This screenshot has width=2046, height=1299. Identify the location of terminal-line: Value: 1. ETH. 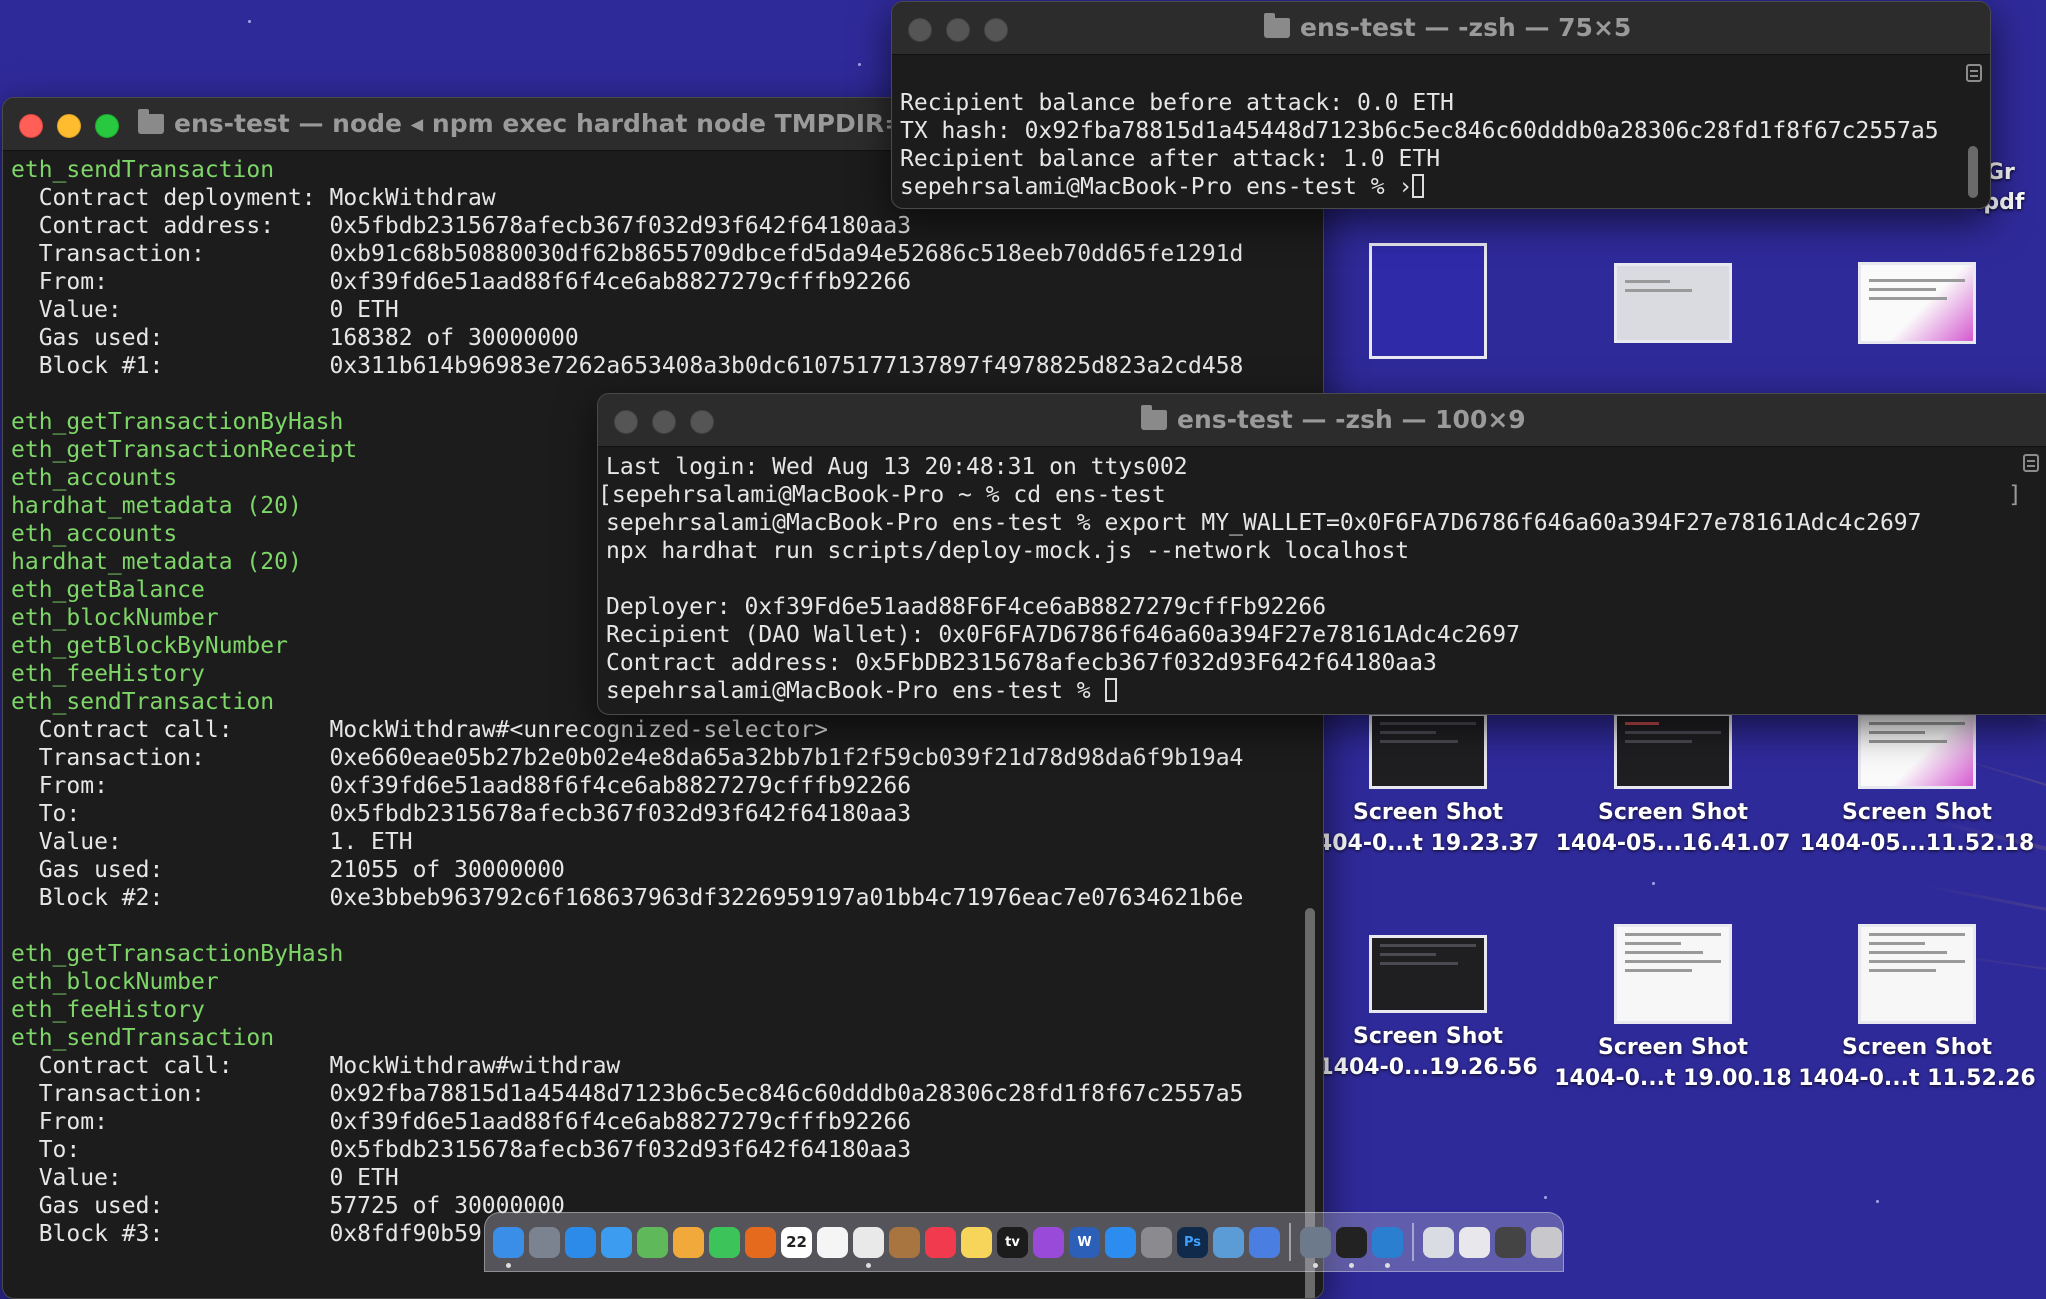
(212, 842).